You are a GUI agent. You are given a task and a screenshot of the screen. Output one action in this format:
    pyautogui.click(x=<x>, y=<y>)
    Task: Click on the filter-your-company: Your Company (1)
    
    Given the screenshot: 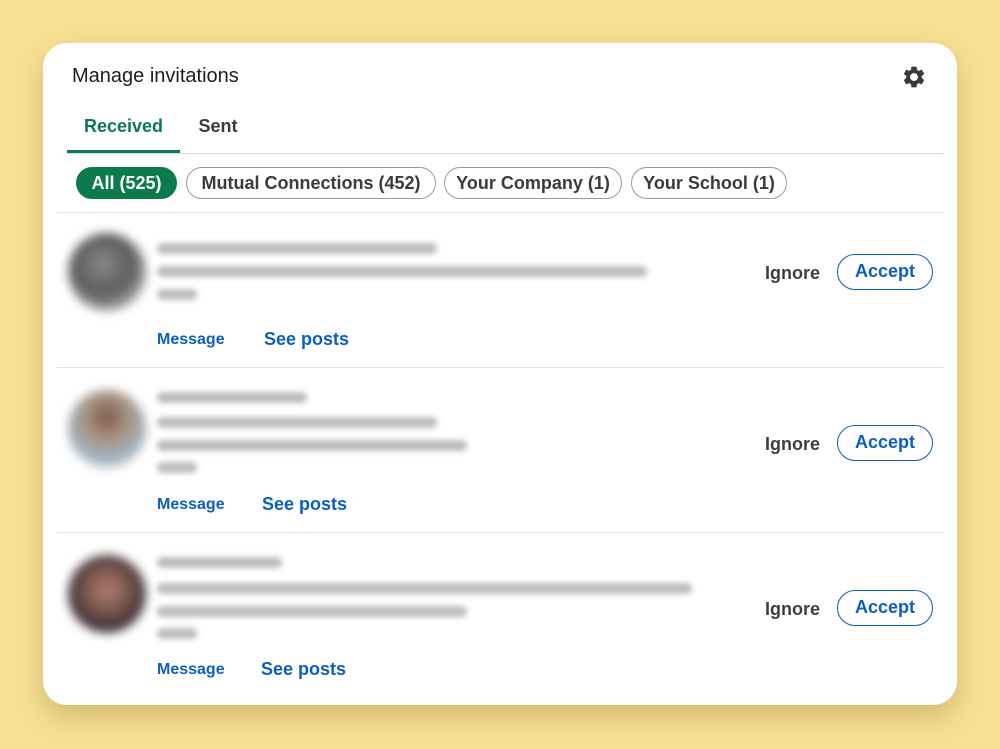 What is the action you would take?
    pyautogui.click(x=533, y=183)
    